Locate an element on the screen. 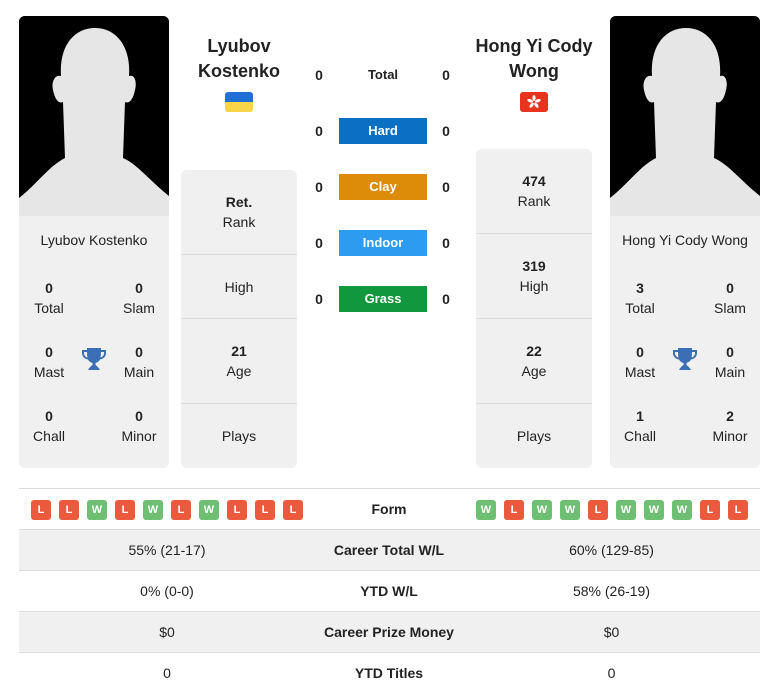 The image size is (779, 699). player2-age-cell: 22 Age is located at coordinates (534, 361).